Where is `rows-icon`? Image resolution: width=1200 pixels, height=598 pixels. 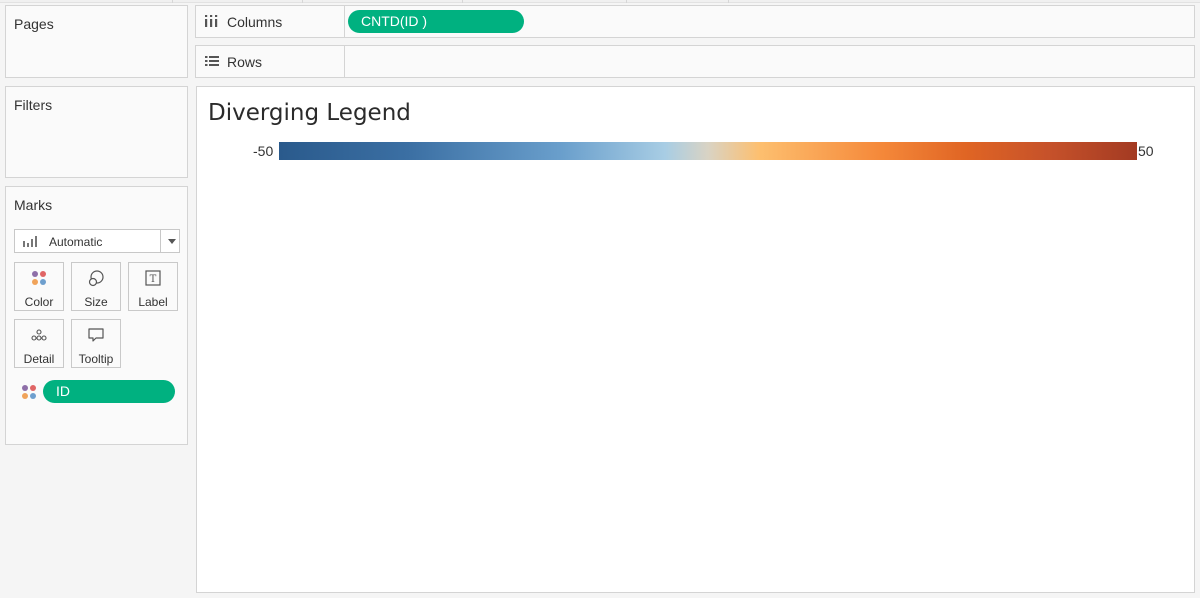 rows-icon is located at coordinates (212, 61).